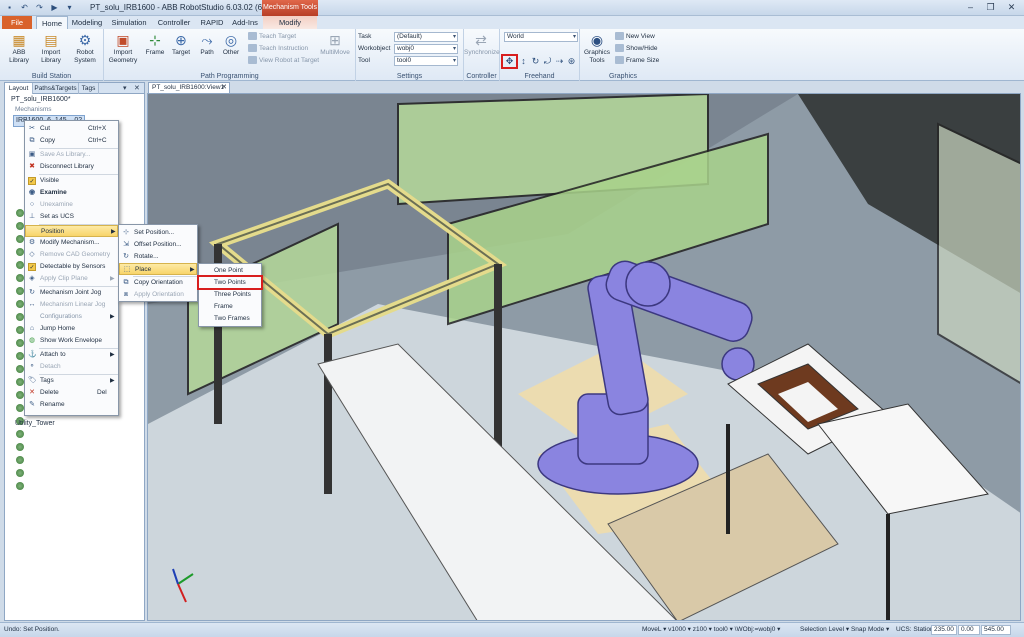 This screenshot has width=1024, height=637. What do you see at coordinates (158, 283) in the screenshot?
I see `menu-item-copy-orientation: ⧉ Copy Orientation` at bounding box center [158, 283].